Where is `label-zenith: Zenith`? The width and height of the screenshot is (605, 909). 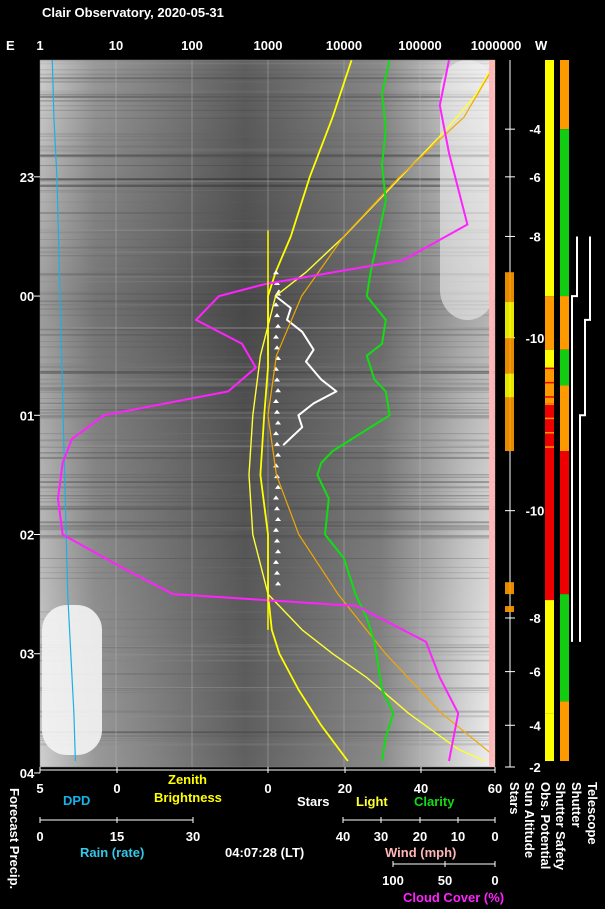
label-zenith: Zenith is located at coordinates (187, 779).